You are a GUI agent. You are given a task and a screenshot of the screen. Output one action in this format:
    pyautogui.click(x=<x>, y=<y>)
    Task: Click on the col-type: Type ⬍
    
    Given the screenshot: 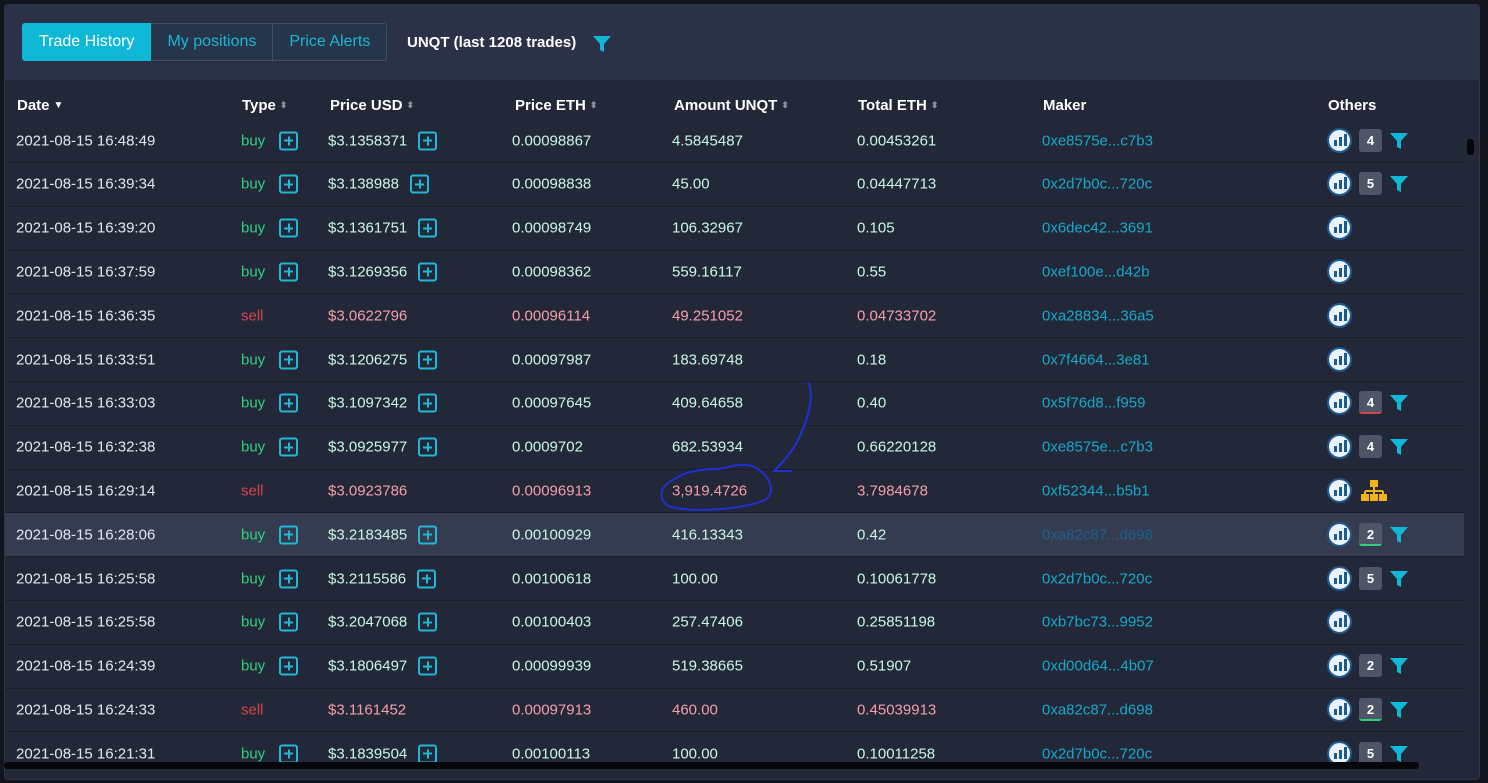 What is the action you would take?
    pyautogui.click(x=264, y=105)
    